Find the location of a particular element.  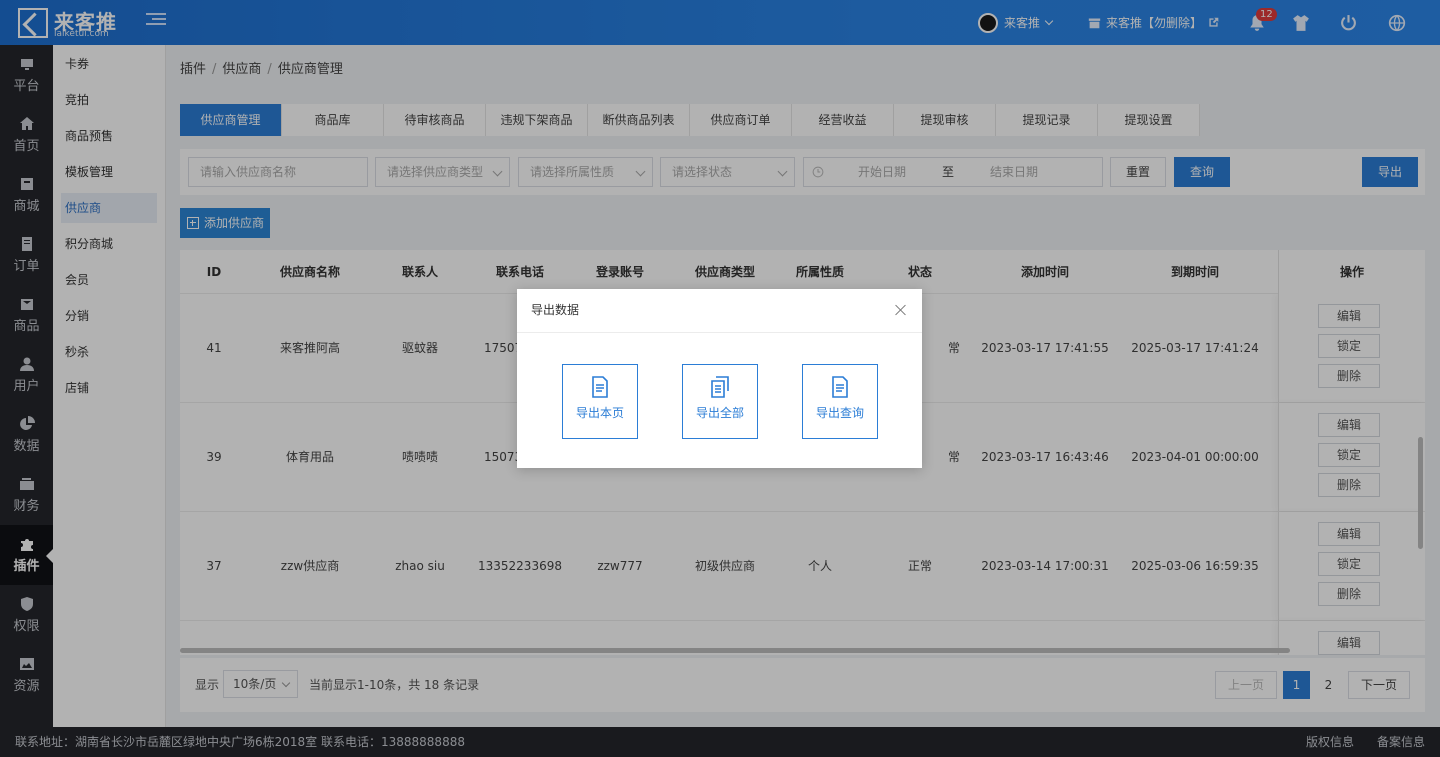

dialog-header: 导出数据 is located at coordinates (719, 311).